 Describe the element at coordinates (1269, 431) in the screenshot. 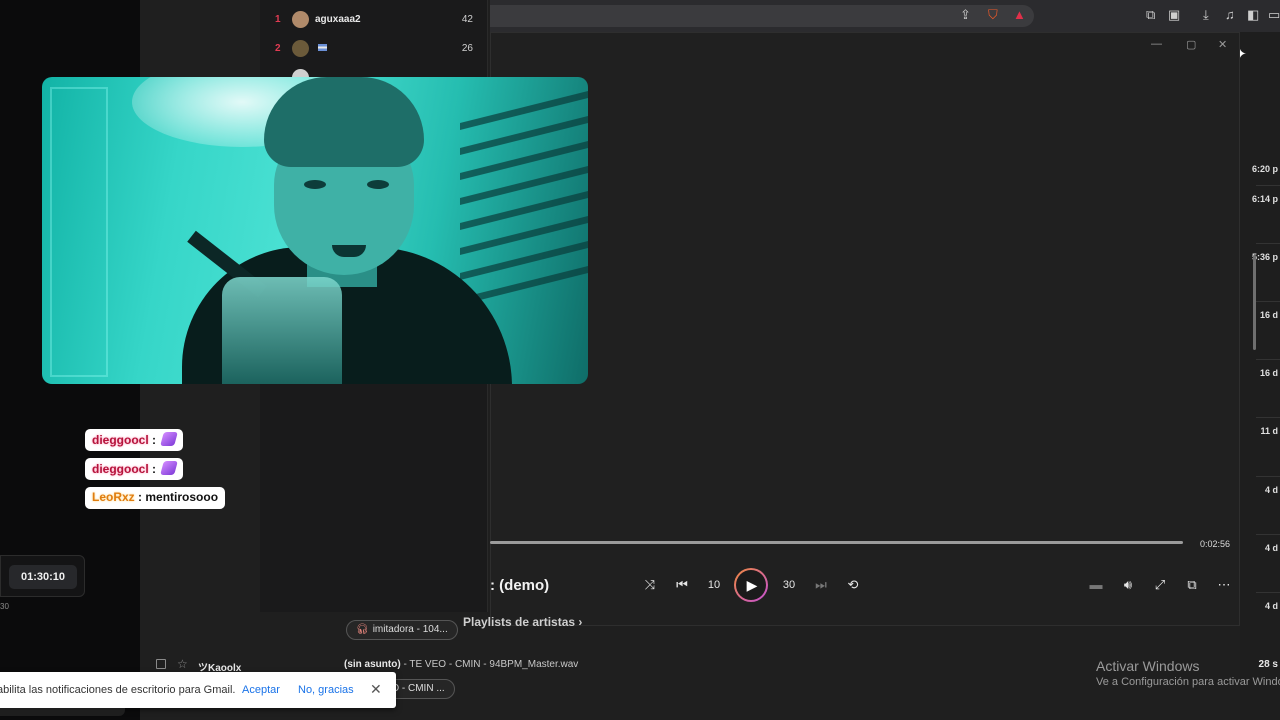

I see `email-date: 11 d` at that location.